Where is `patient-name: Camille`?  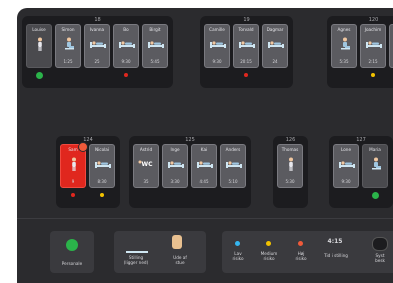 patient-name: Camille is located at coordinates (217, 29).